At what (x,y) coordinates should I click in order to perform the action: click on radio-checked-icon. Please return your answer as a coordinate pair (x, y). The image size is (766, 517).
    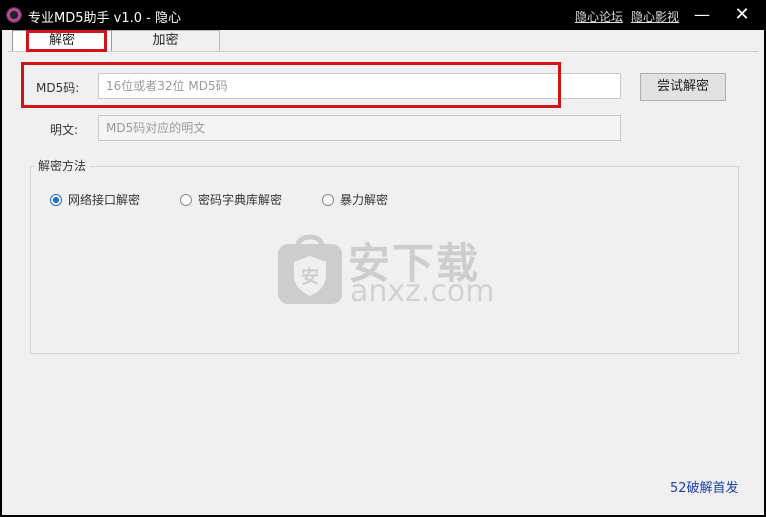
    Looking at the image, I should click on (56, 199).